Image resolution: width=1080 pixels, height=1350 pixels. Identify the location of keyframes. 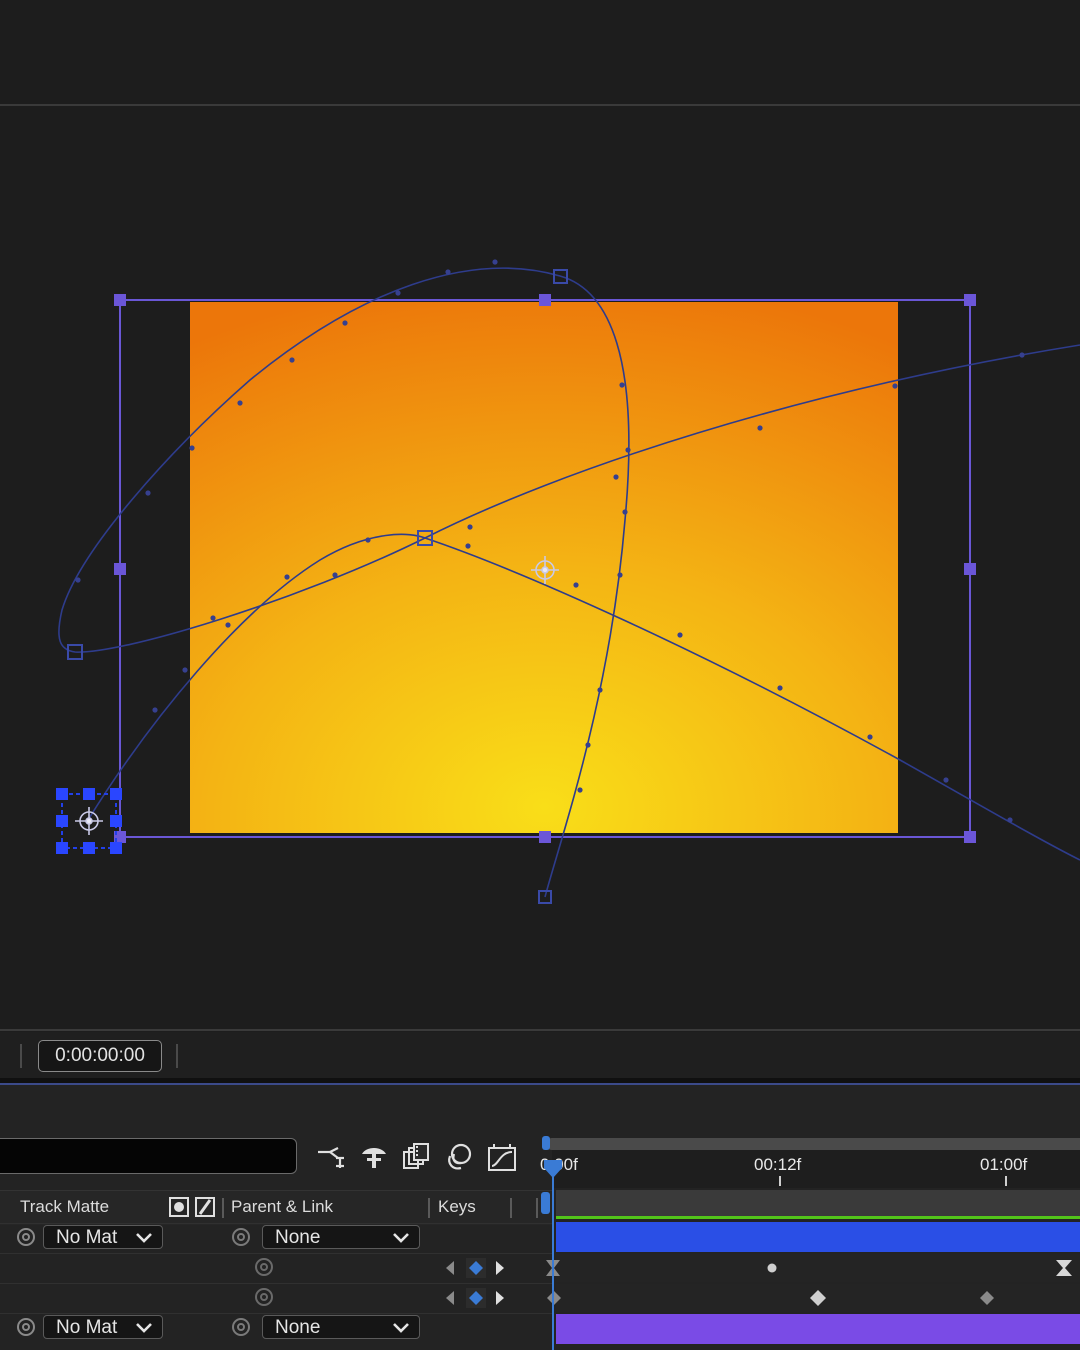
(810, 1284).